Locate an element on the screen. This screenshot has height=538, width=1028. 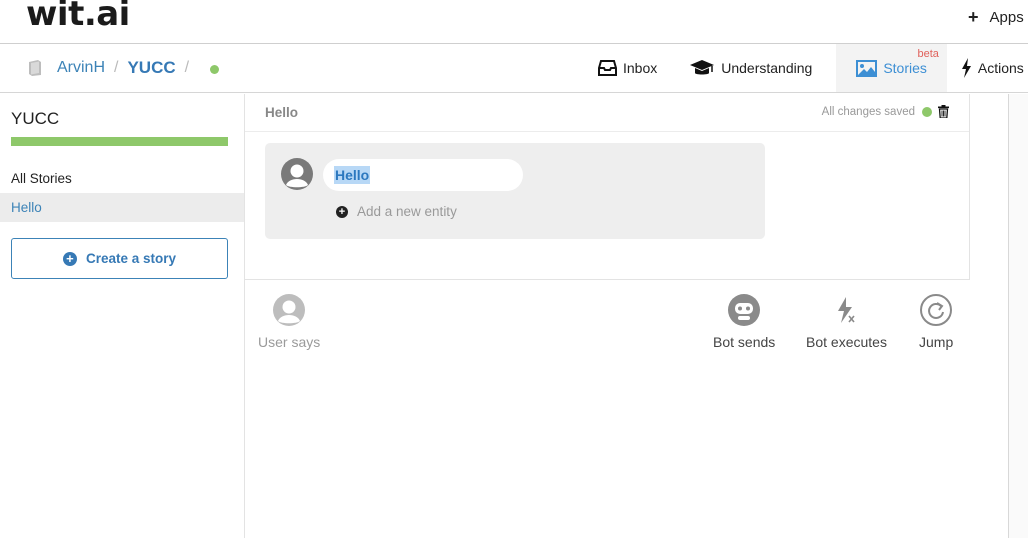
tab-actions: Actions is located at coordinates (990, 68).